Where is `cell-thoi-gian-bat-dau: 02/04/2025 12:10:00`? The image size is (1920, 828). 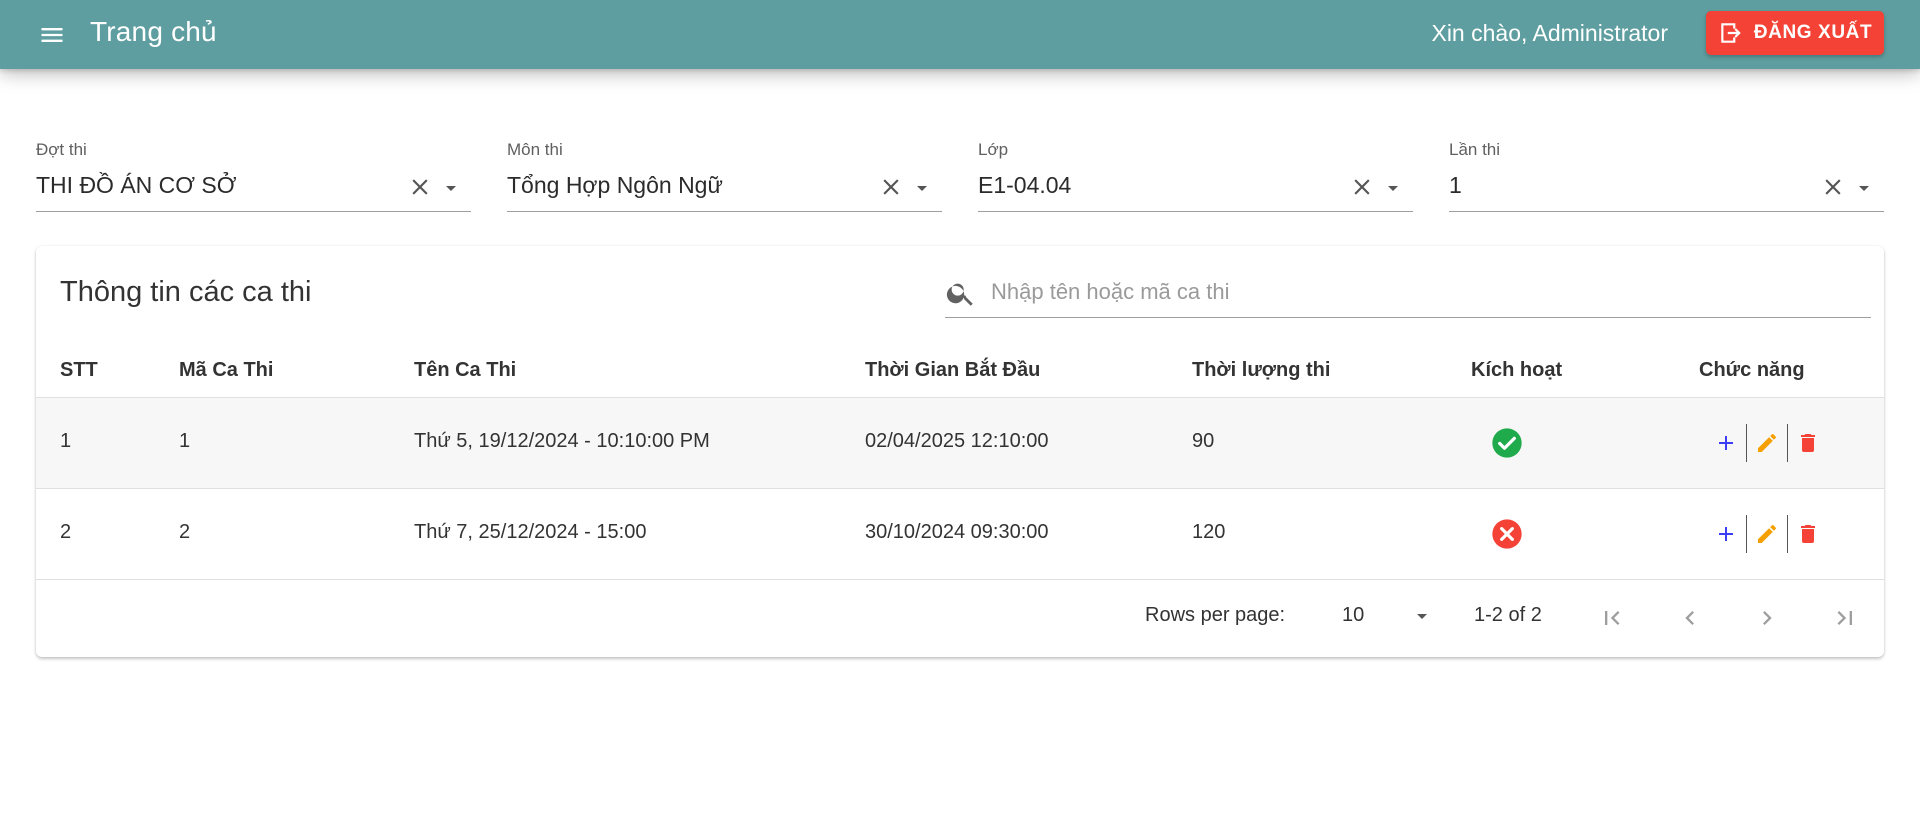
cell-thoi-gian-bat-dau: 02/04/2025 12:10:00 is located at coordinates (957, 441).